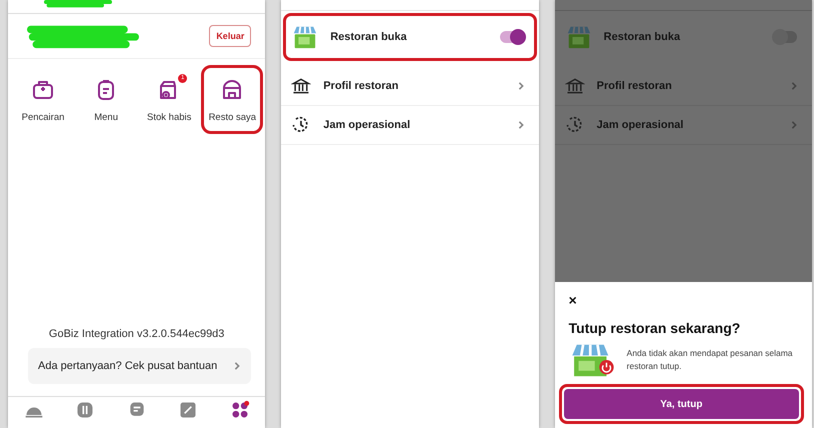 The height and width of the screenshot is (428, 814). I want to click on confirm-button: Ya, tutup, so click(681, 404).